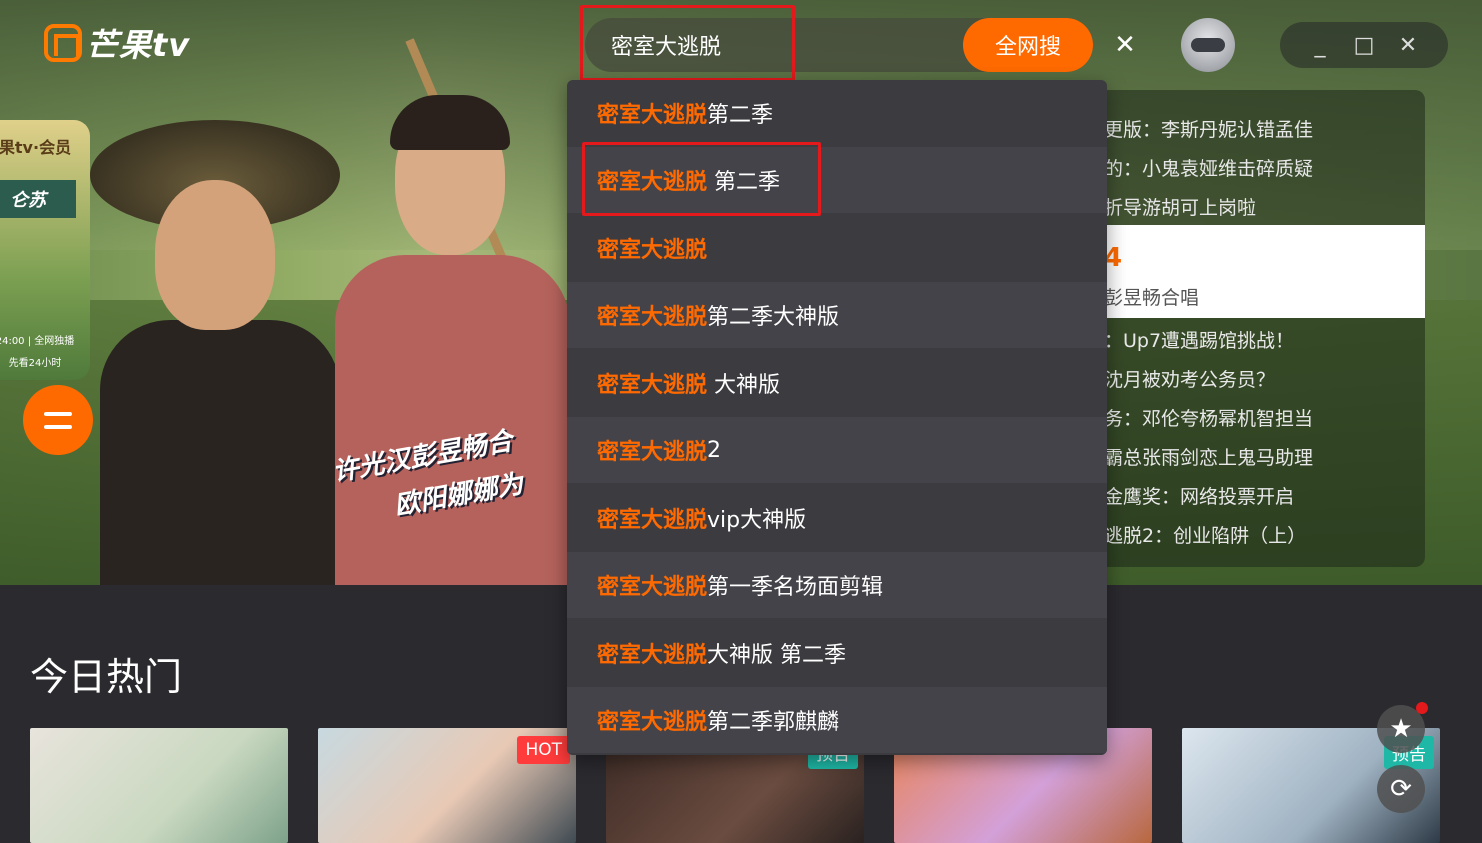  Describe the element at coordinates (1208, 45) in the screenshot. I see `avatar` at that location.